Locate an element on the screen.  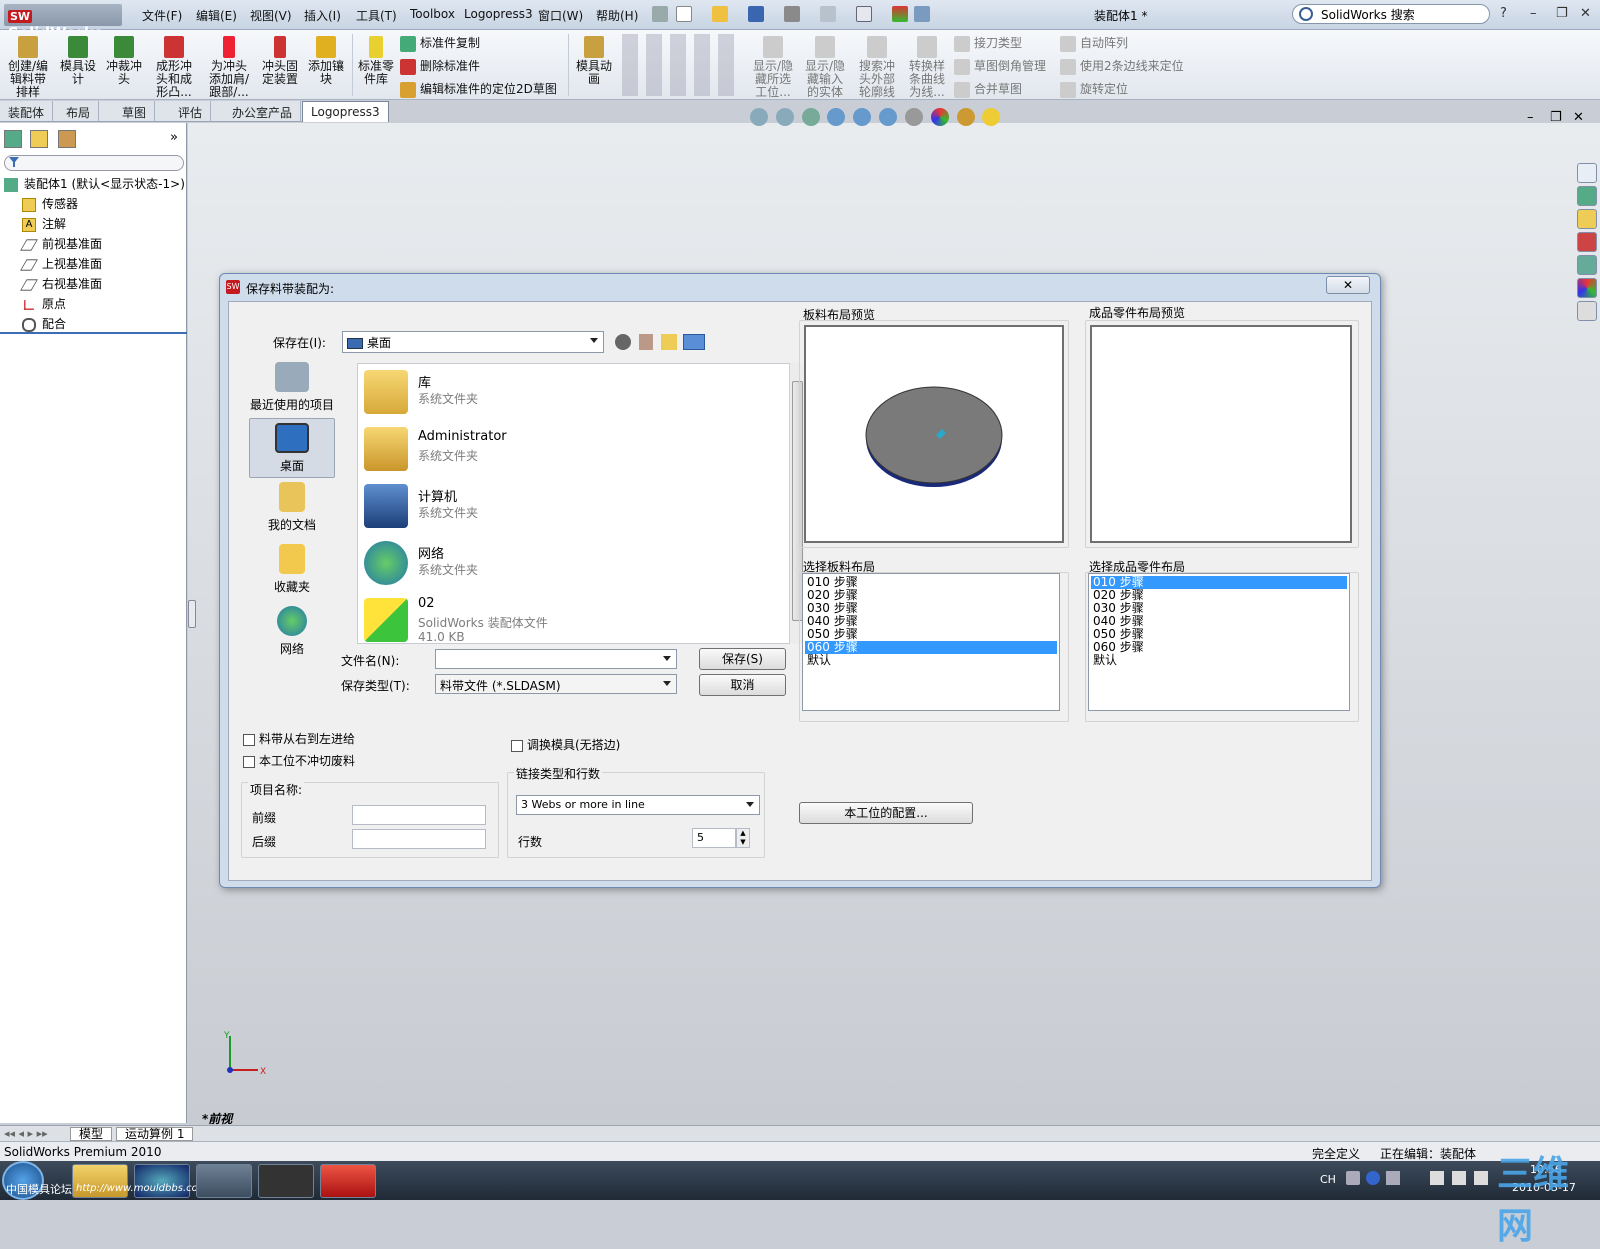
panel-splitter-handle is located at coordinates (192, 614).